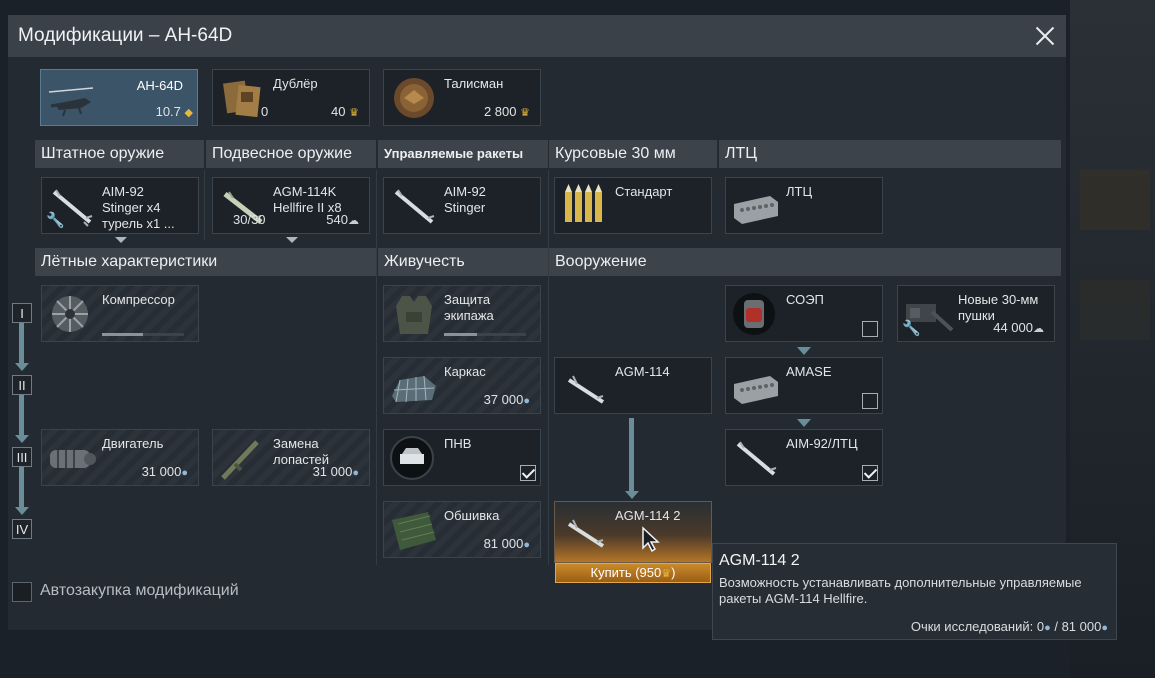  Describe the element at coordinates (648, 515) in the screenshot. I see `mod-agm-114-2-name: AGM-114 2` at that location.